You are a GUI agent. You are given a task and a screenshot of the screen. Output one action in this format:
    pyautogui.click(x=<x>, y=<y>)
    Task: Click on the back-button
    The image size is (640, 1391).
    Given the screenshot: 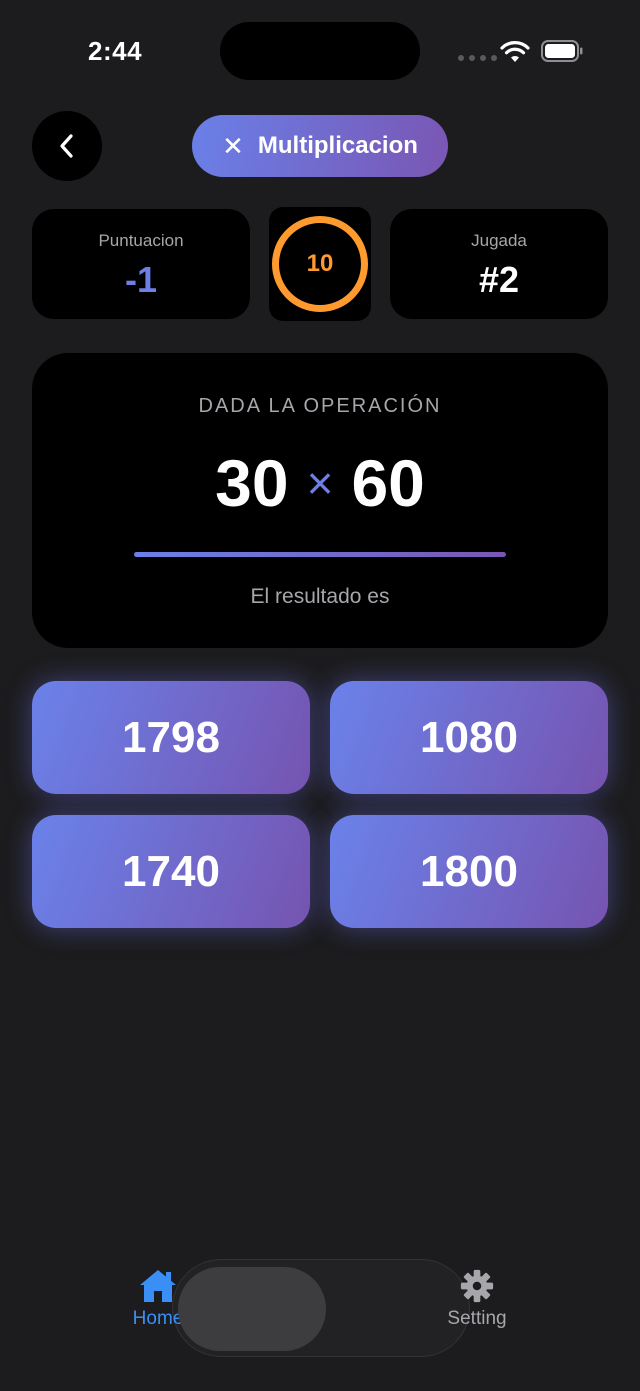 What is the action you would take?
    pyautogui.click(x=67, y=146)
    